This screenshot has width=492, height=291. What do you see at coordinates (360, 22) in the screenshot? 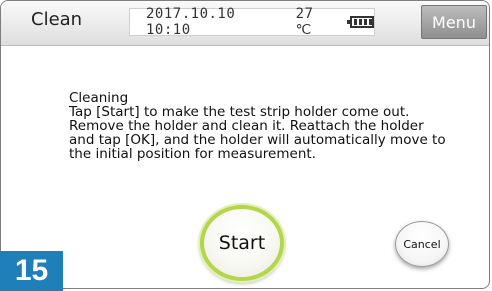
I see `battery-icon` at bounding box center [360, 22].